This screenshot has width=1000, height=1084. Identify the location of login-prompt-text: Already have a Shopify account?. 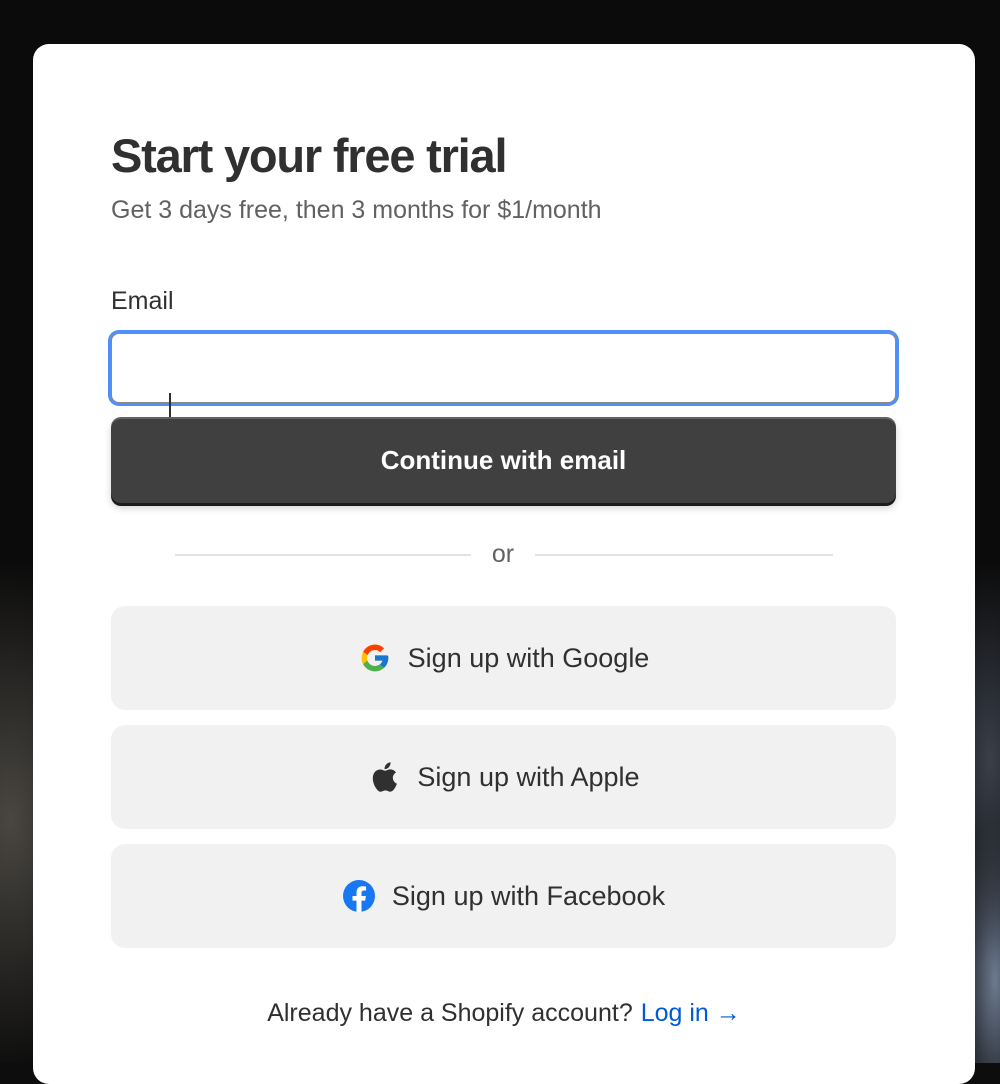
(450, 1013).